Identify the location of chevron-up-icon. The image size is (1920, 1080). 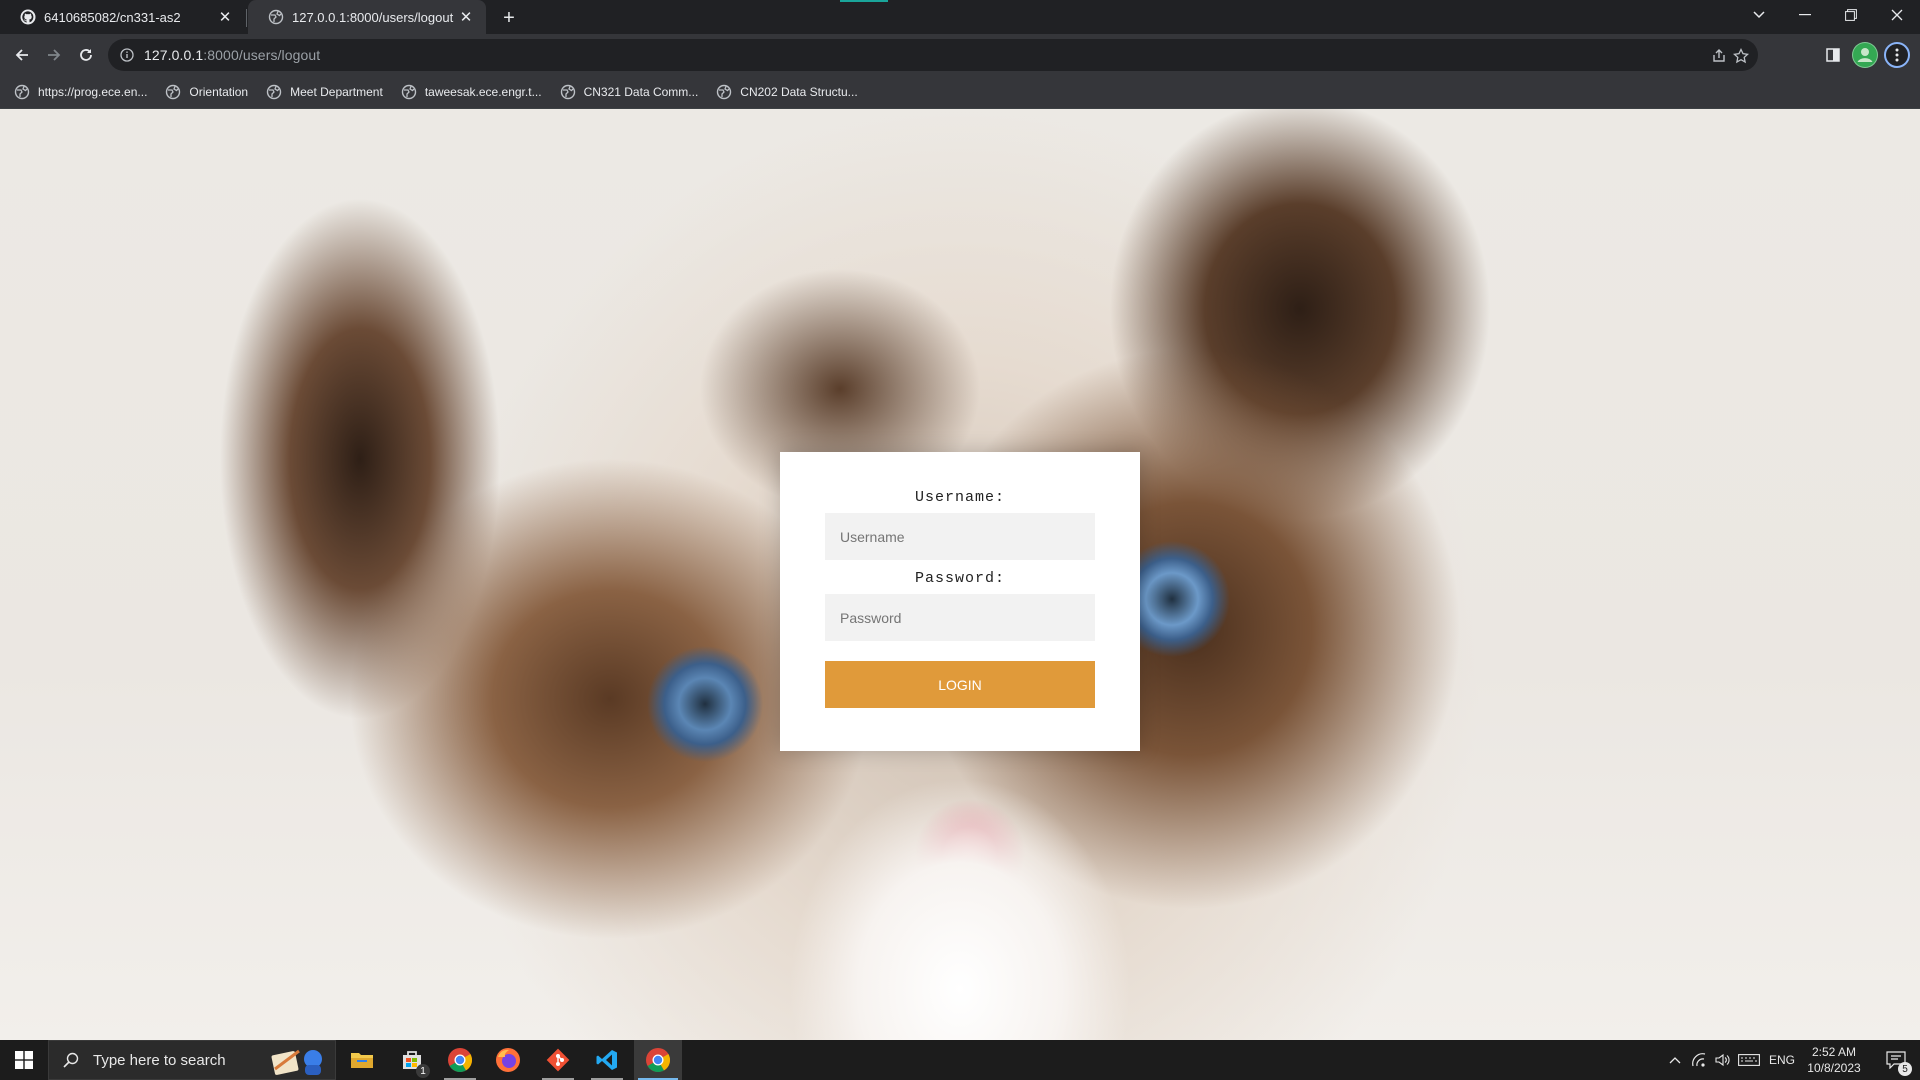
(1675, 1060).